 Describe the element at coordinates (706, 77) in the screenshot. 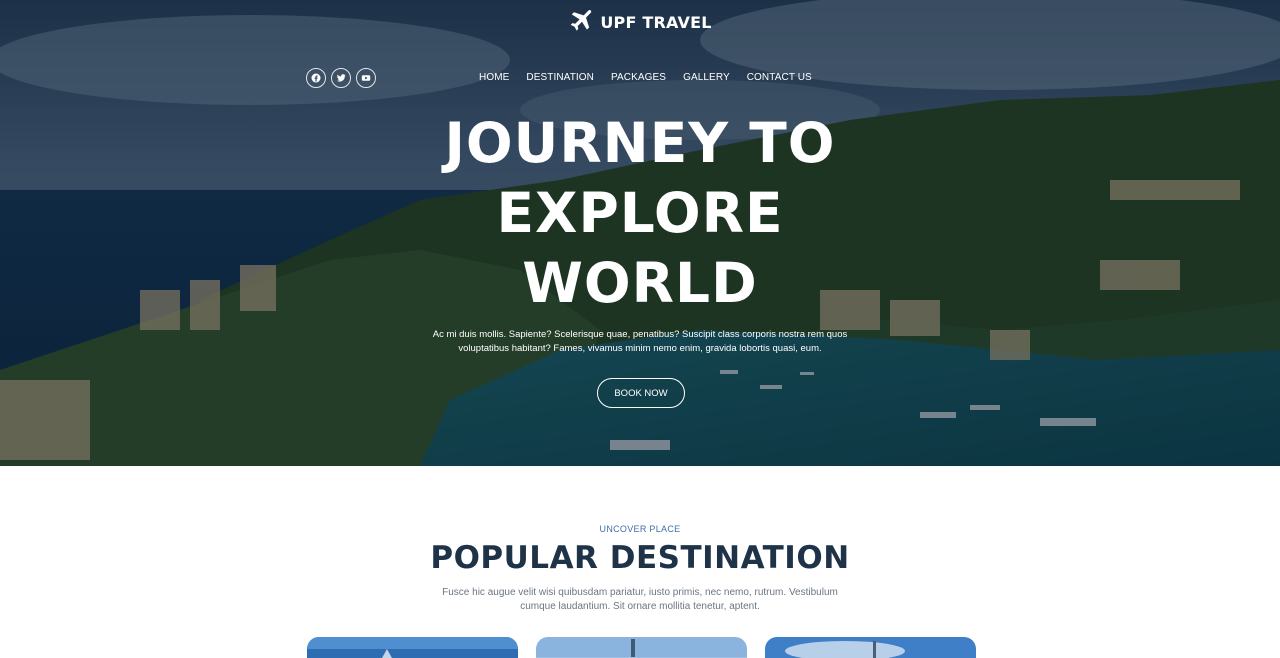

I see `nav-item-gallery: GALLERY` at that location.